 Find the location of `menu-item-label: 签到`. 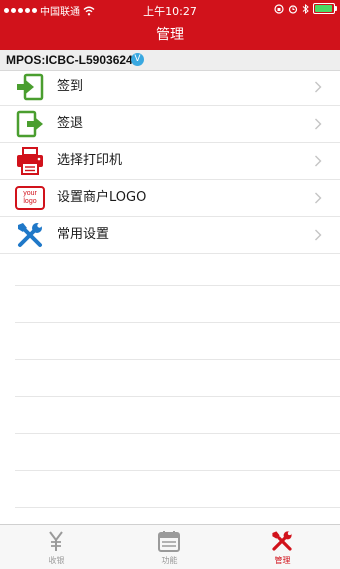

menu-item-label: 签到 is located at coordinates (70, 86).